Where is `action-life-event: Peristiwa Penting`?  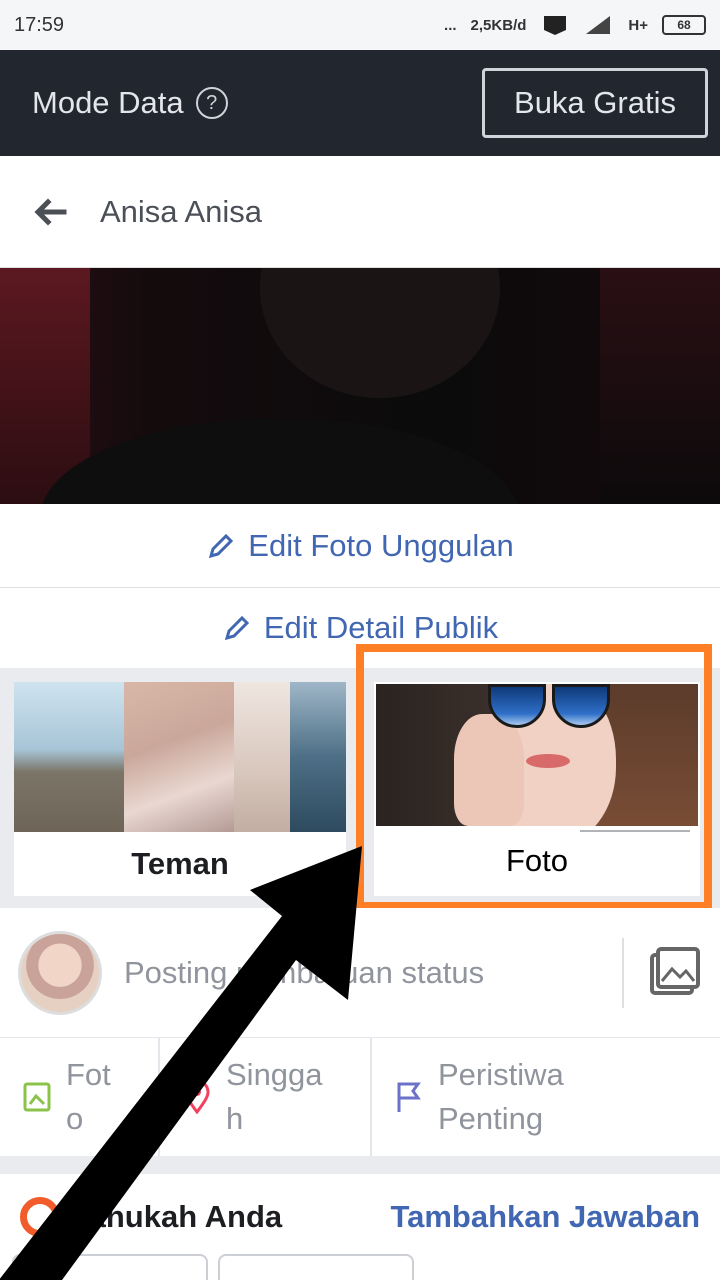
action-life-event: Peristiwa Penting is located at coordinates (546, 1097).